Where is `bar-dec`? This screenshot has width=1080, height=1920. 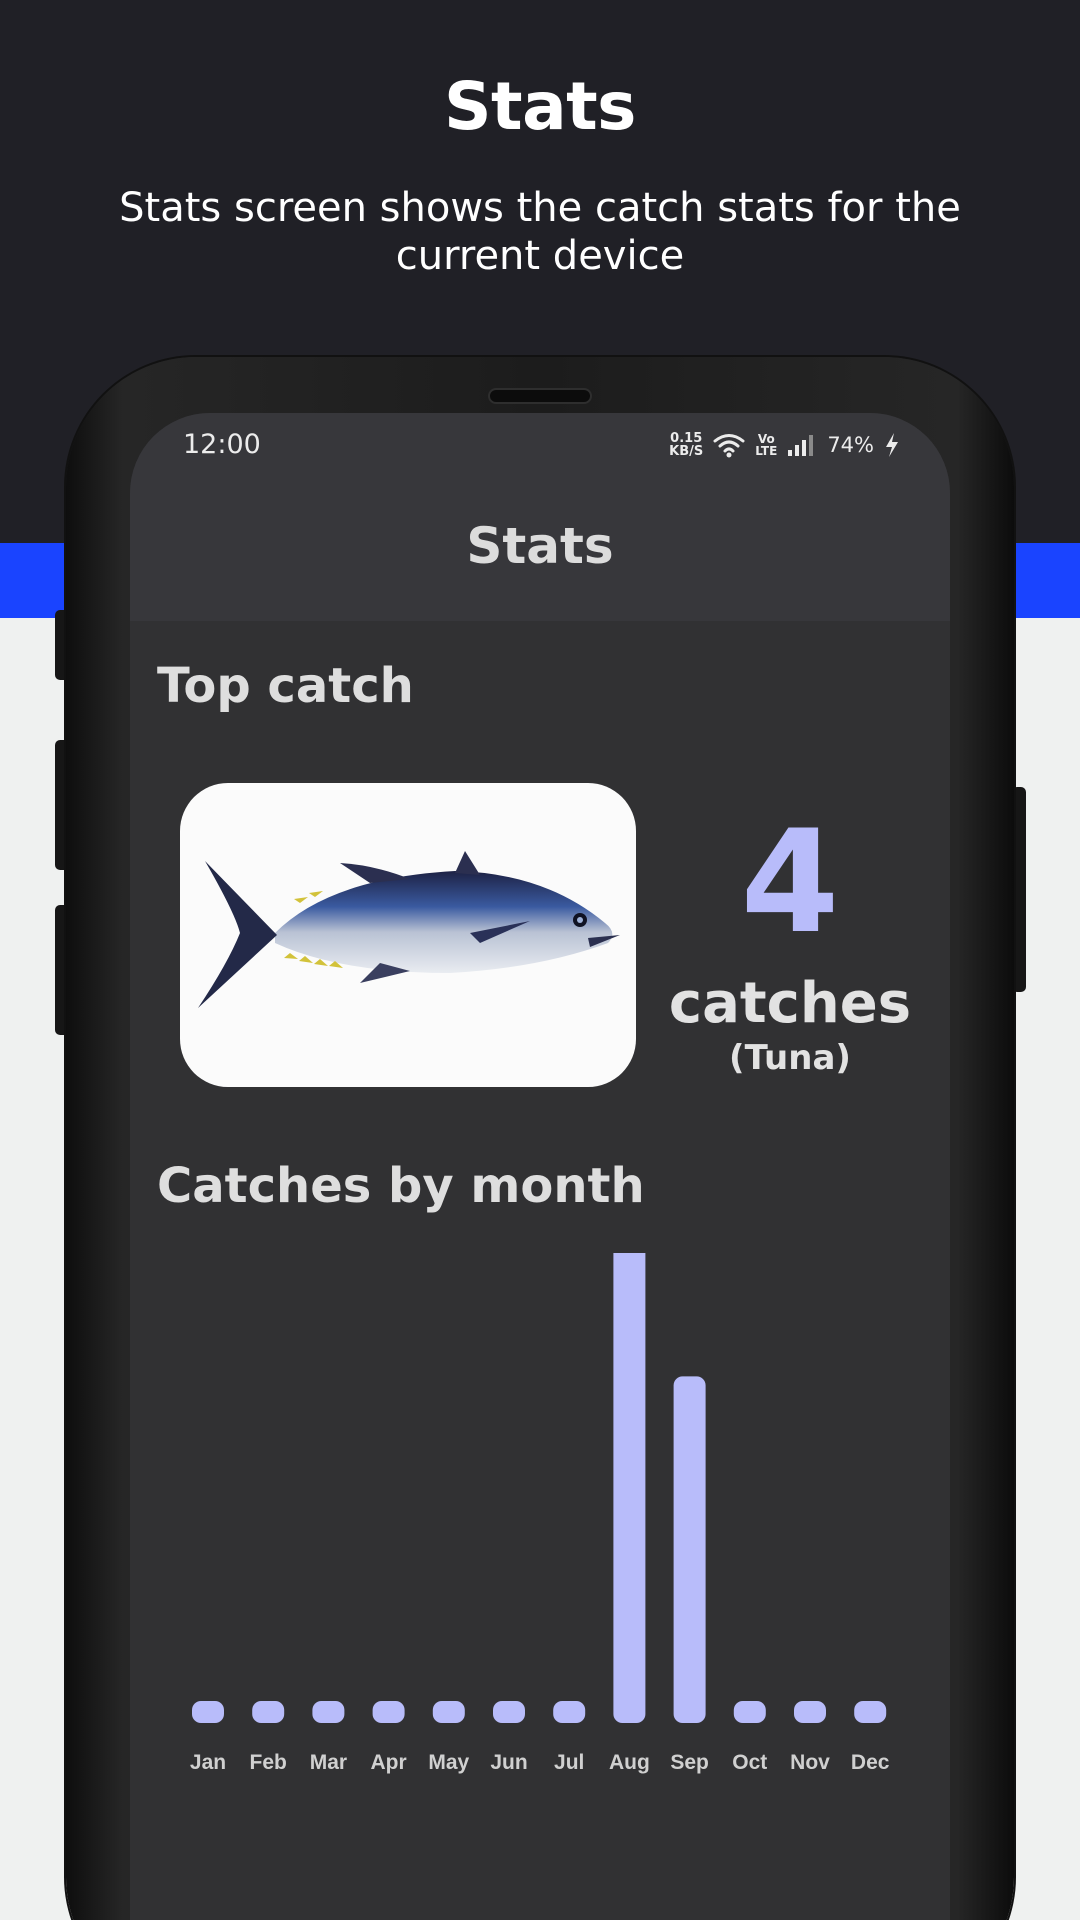 bar-dec is located at coordinates (870, 1712).